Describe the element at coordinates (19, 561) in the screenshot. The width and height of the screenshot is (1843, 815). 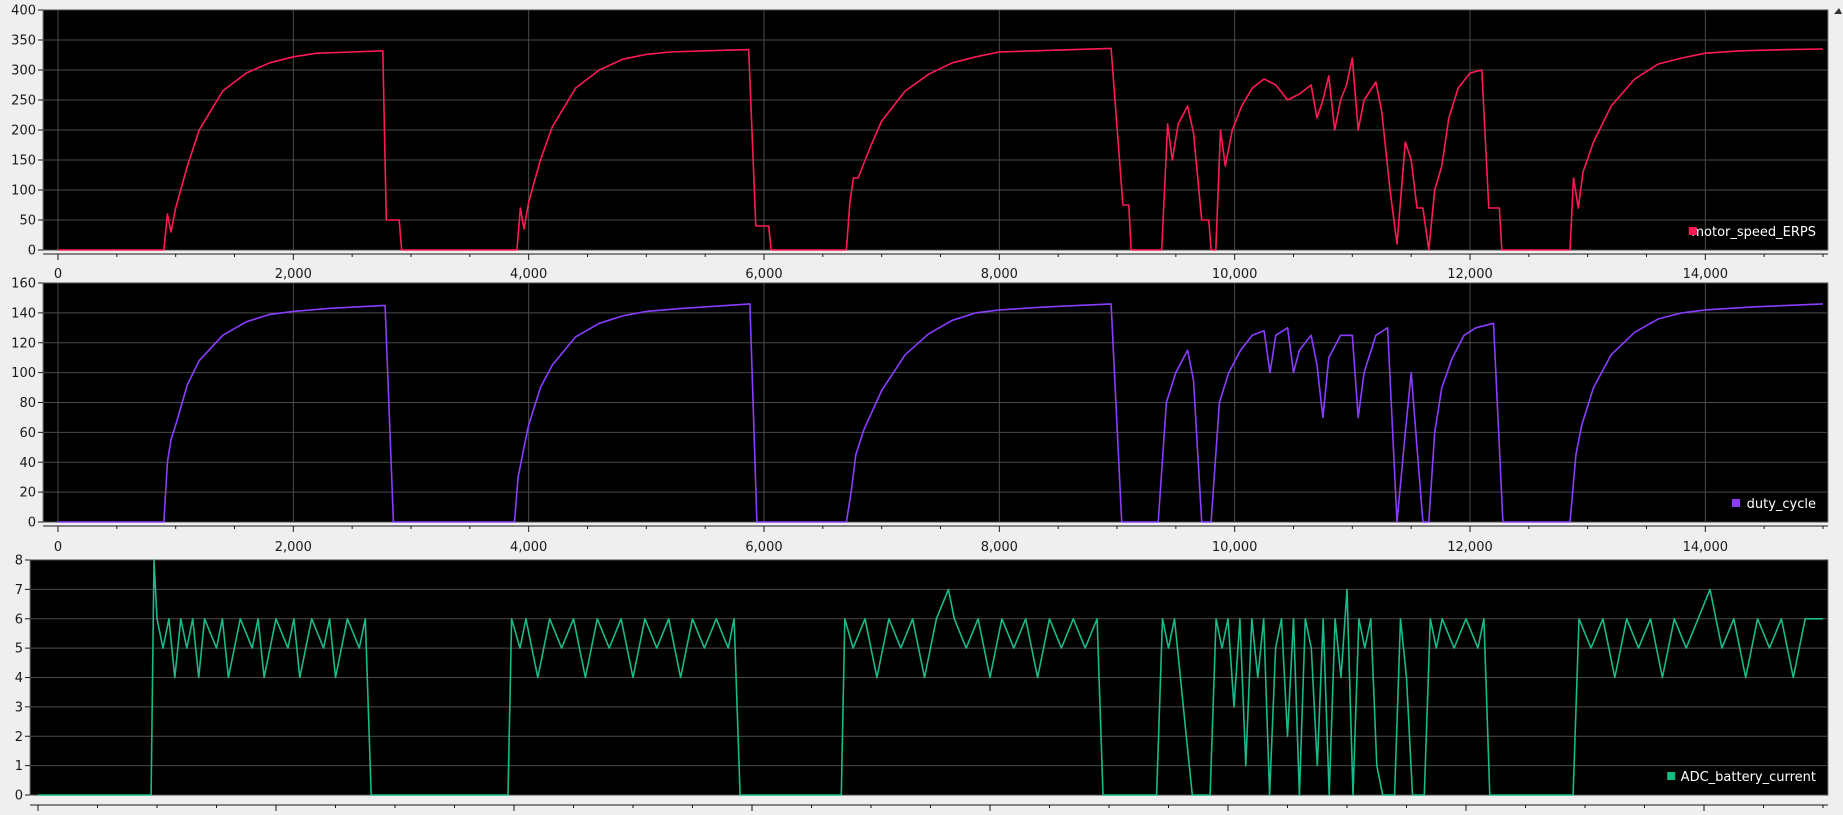
I see `y-tick-label: 8` at that location.